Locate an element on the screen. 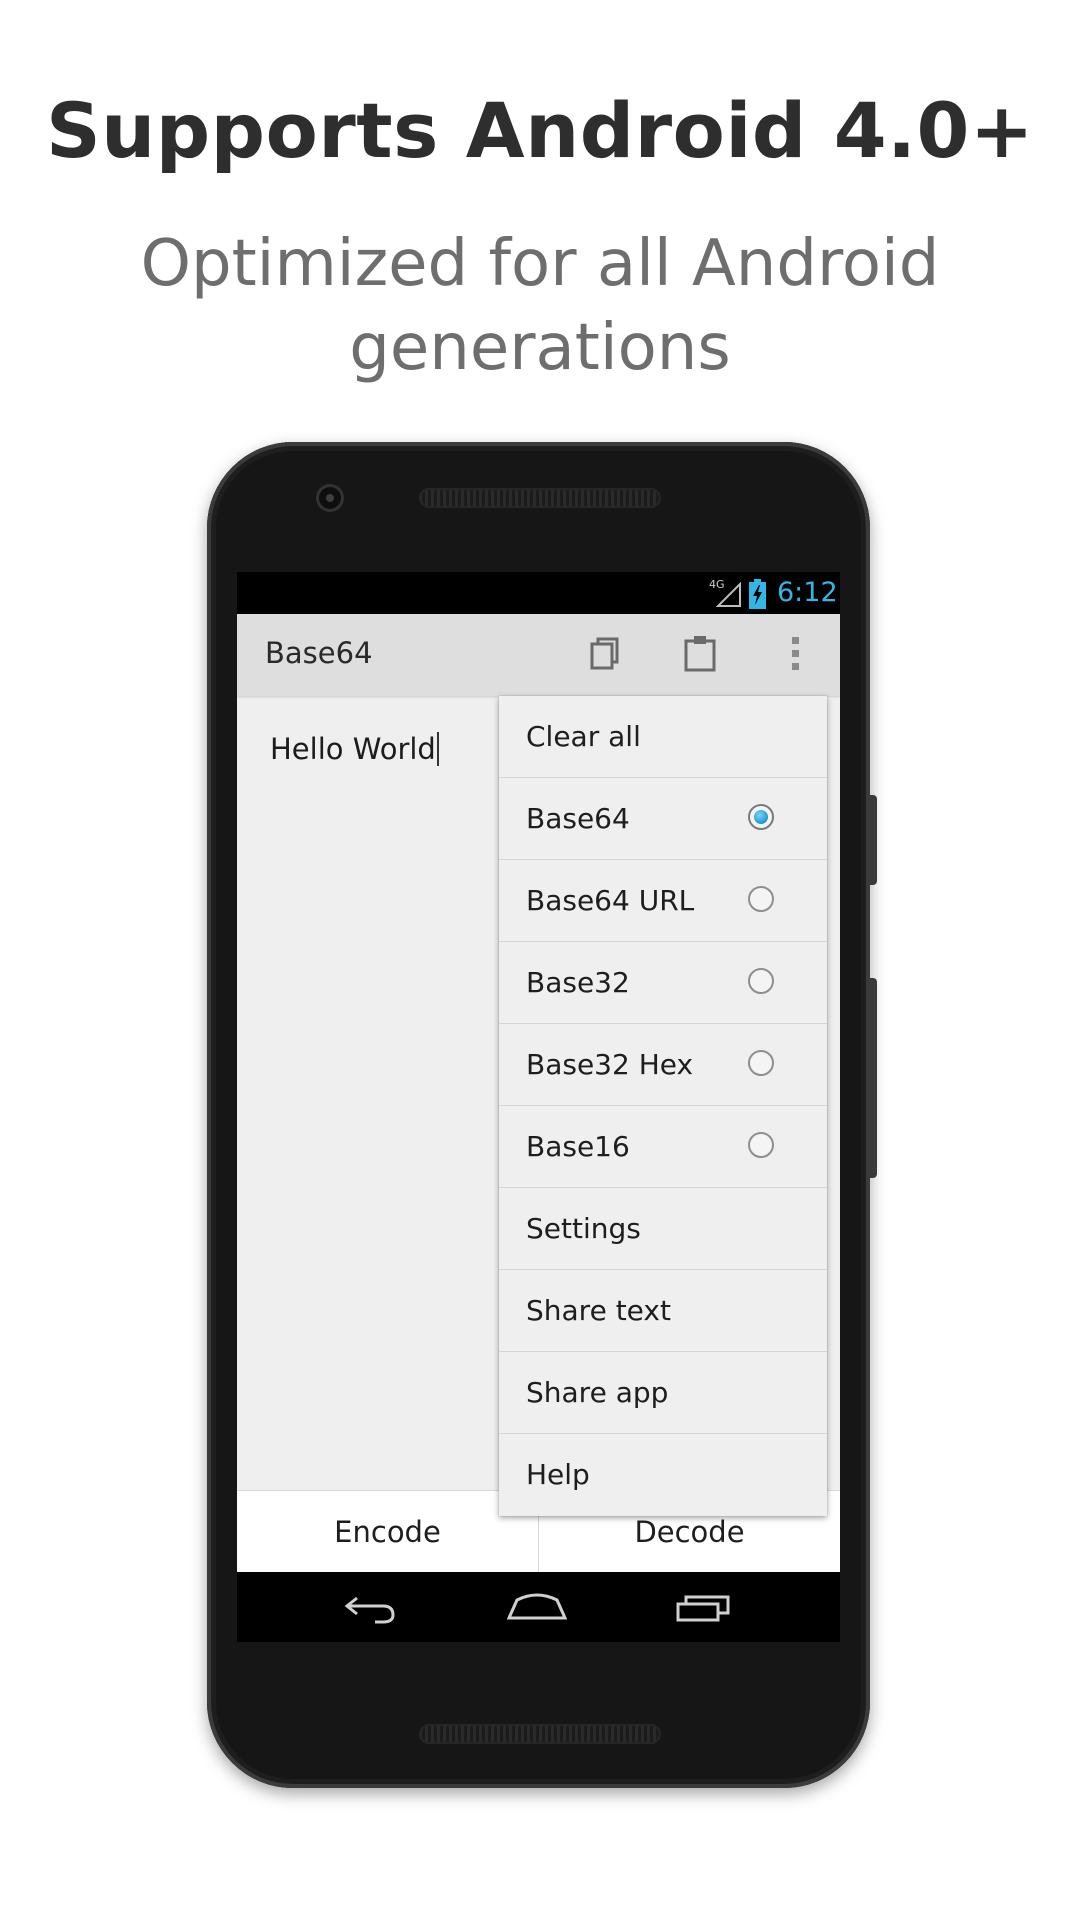 The image size is (1080, 1920). front-camera is located at coordinates (330, 498).